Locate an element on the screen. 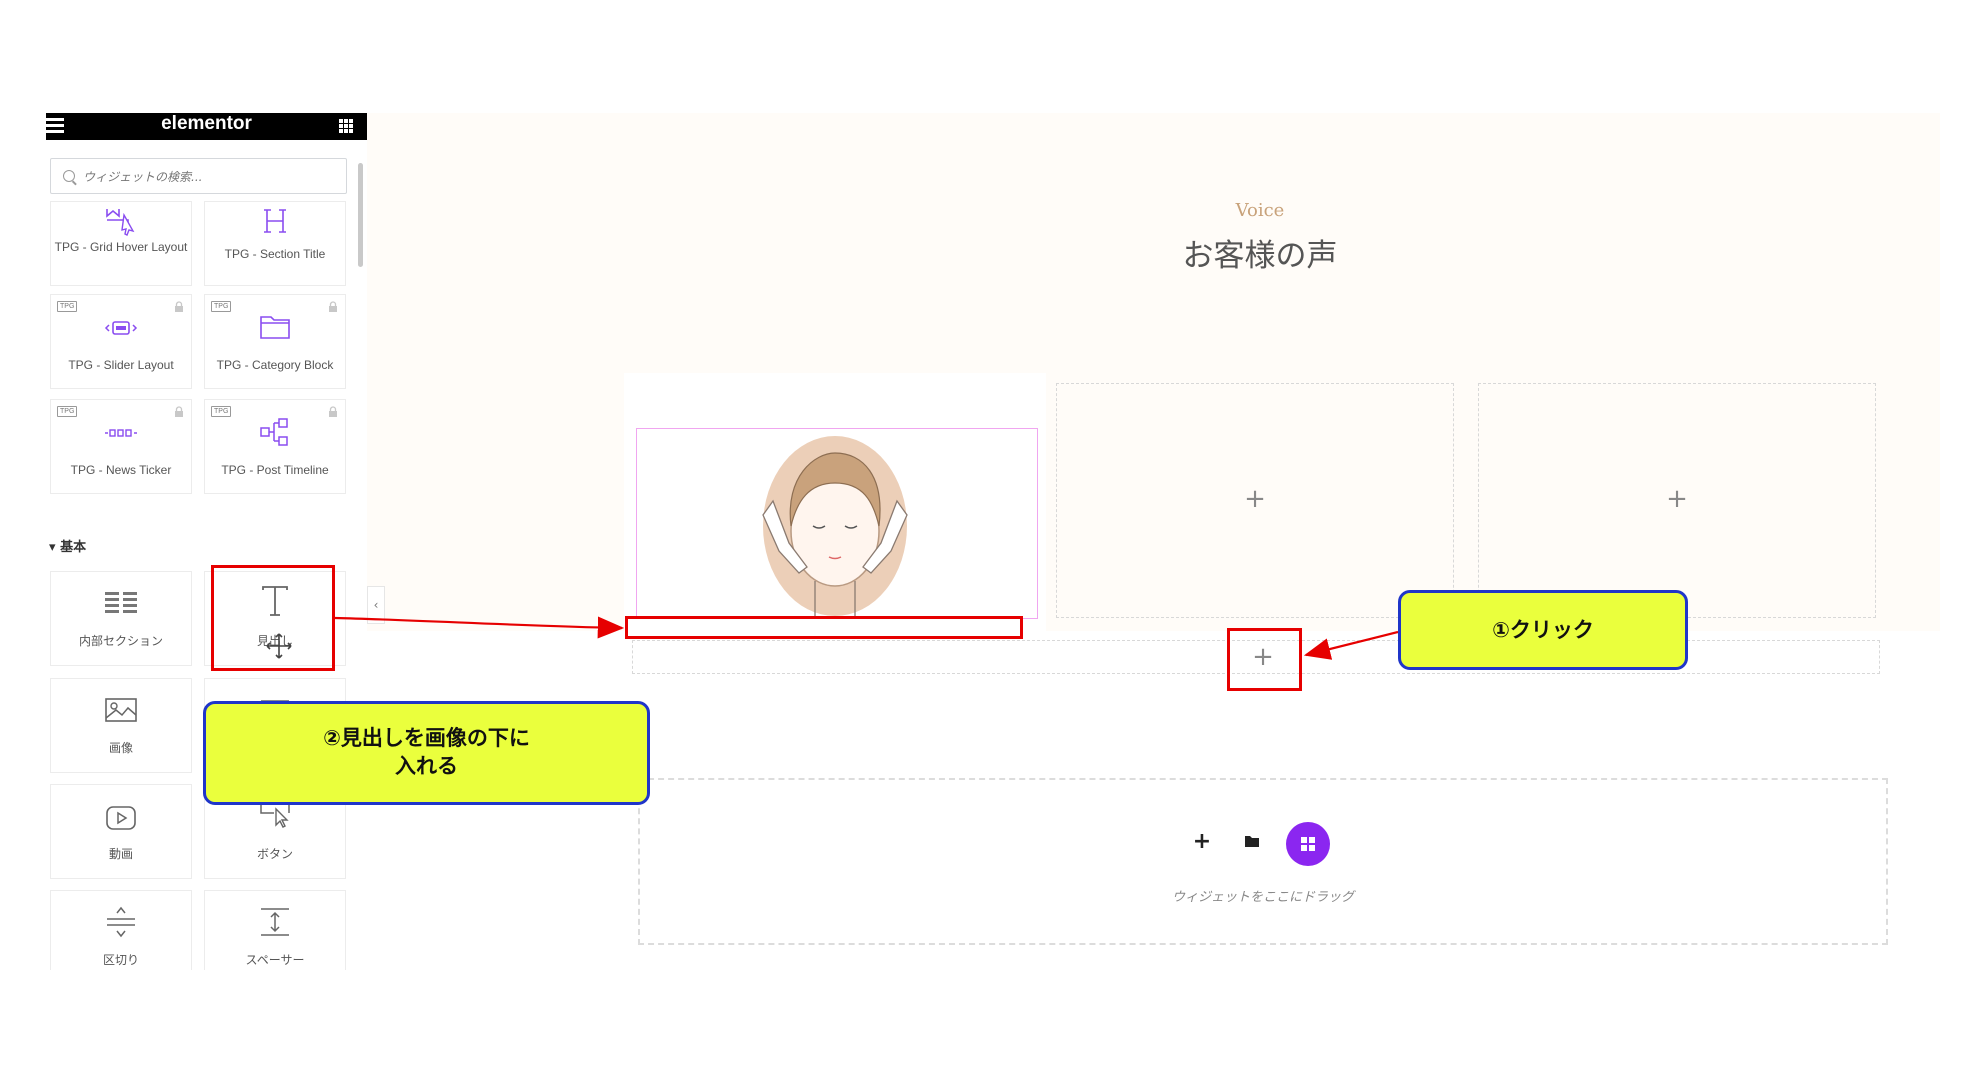  callout-text-line2: 入れる is located at coordinates (426, 766).